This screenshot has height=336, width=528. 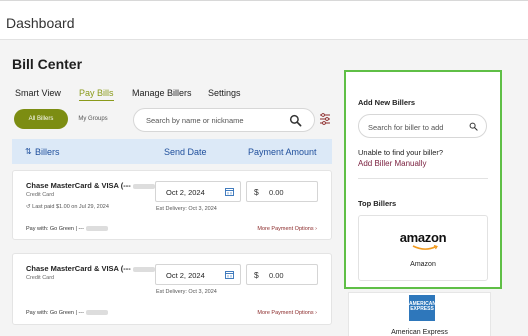 I want to click on dashboard-title: Dashboard, so click(x=40, y=23).